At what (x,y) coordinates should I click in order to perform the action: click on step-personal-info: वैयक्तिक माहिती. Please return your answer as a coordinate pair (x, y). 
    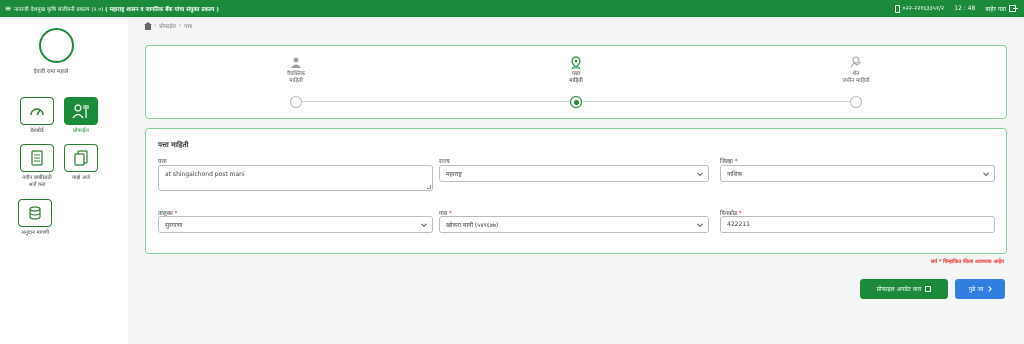
    Looking at the image, I should click on (296, 82).